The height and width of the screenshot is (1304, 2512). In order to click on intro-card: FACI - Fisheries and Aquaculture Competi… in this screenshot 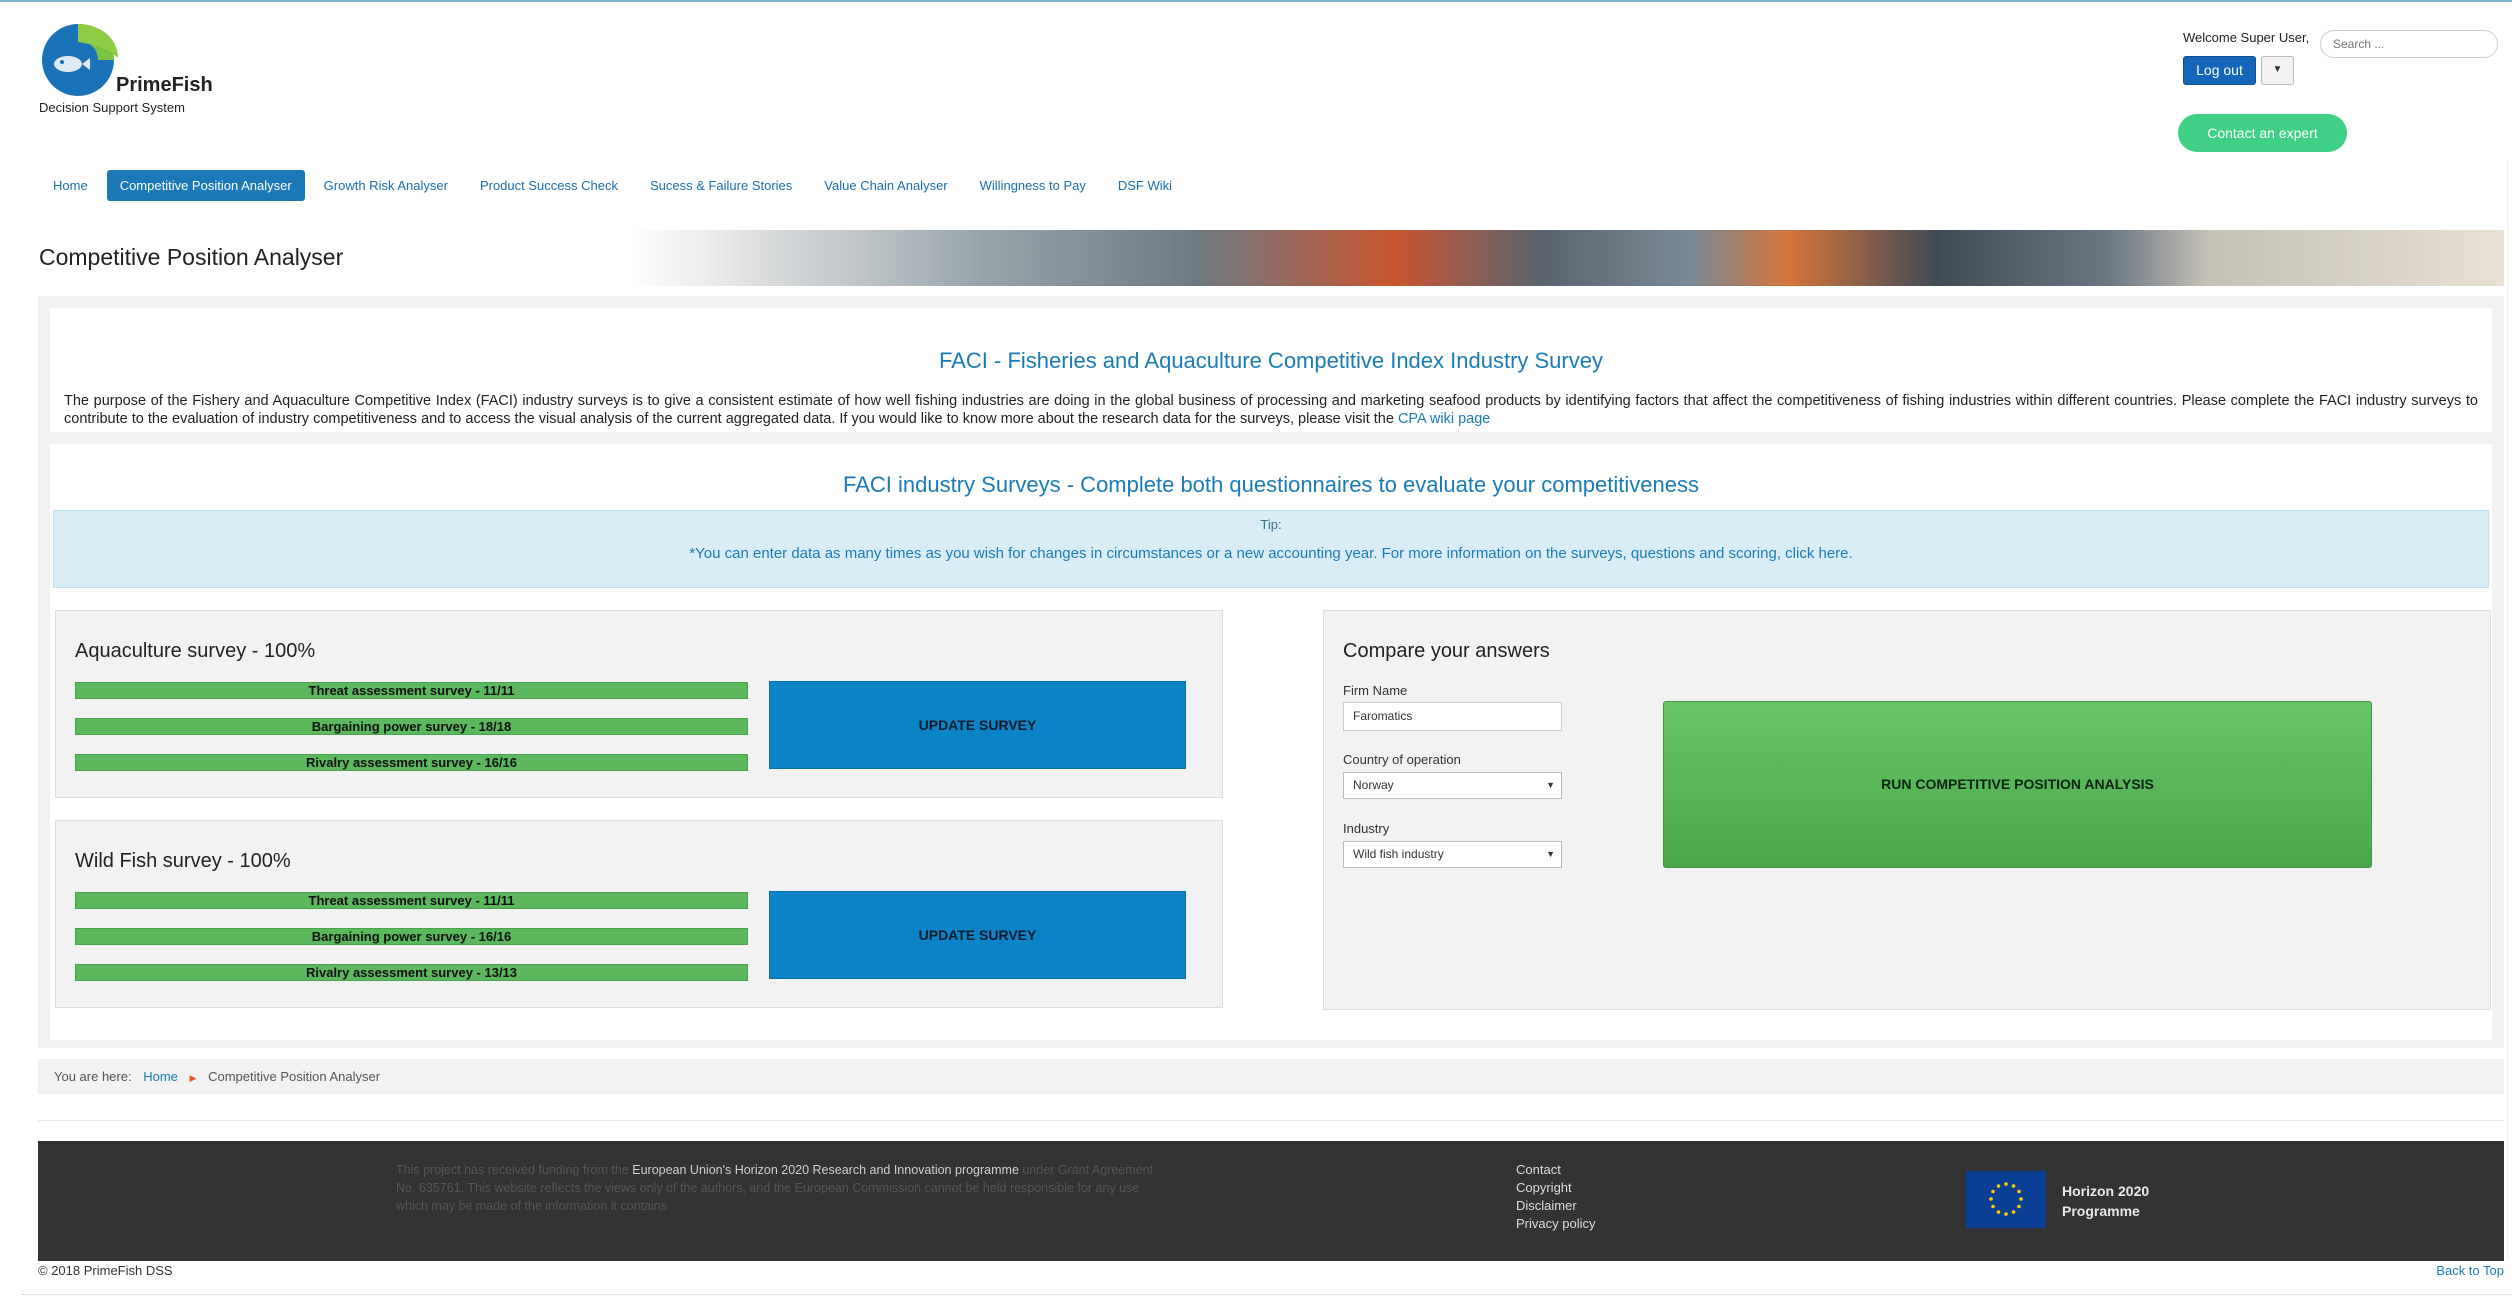, I will do `click(1271, 370)`.